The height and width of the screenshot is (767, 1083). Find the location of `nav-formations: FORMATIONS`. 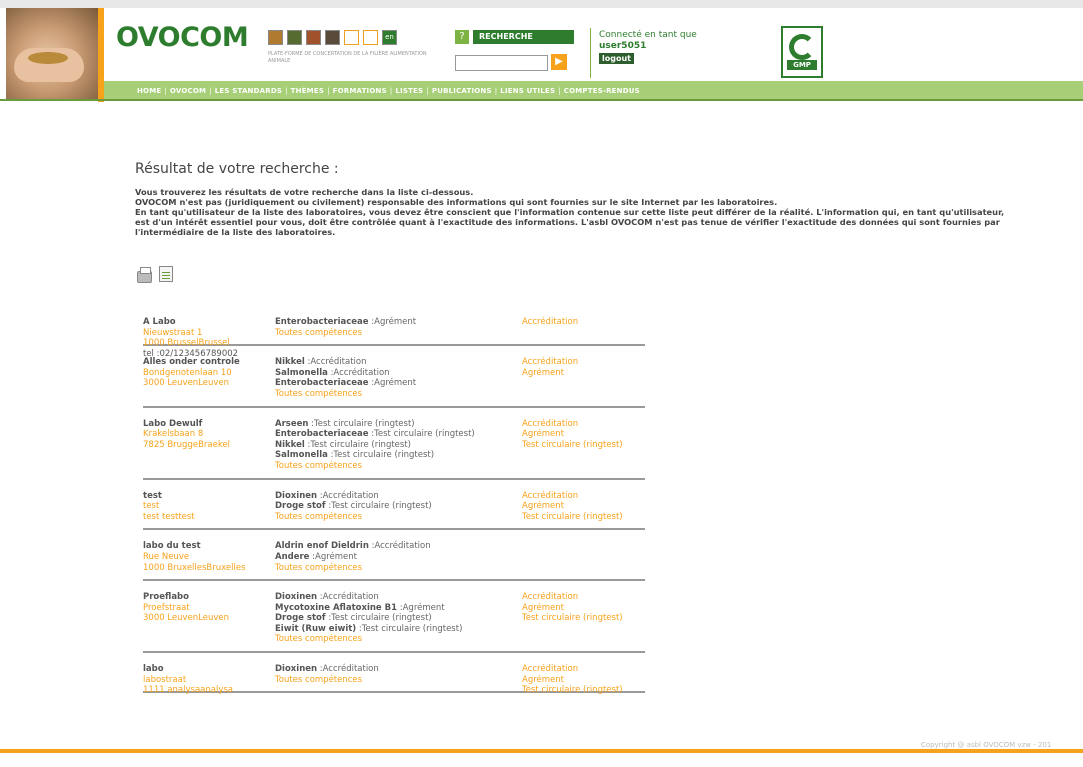

nav-formations: FORMATIONS is located at coordinates (360, 91).